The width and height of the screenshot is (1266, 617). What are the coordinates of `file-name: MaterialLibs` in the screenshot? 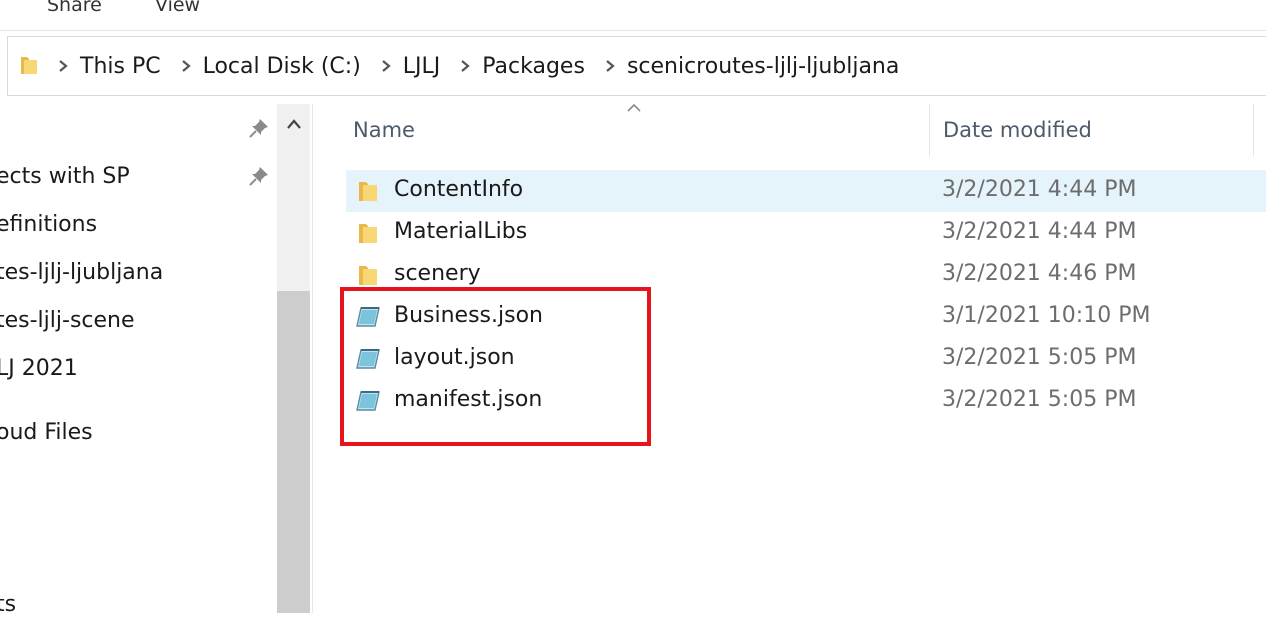 It's located at (461, 231).